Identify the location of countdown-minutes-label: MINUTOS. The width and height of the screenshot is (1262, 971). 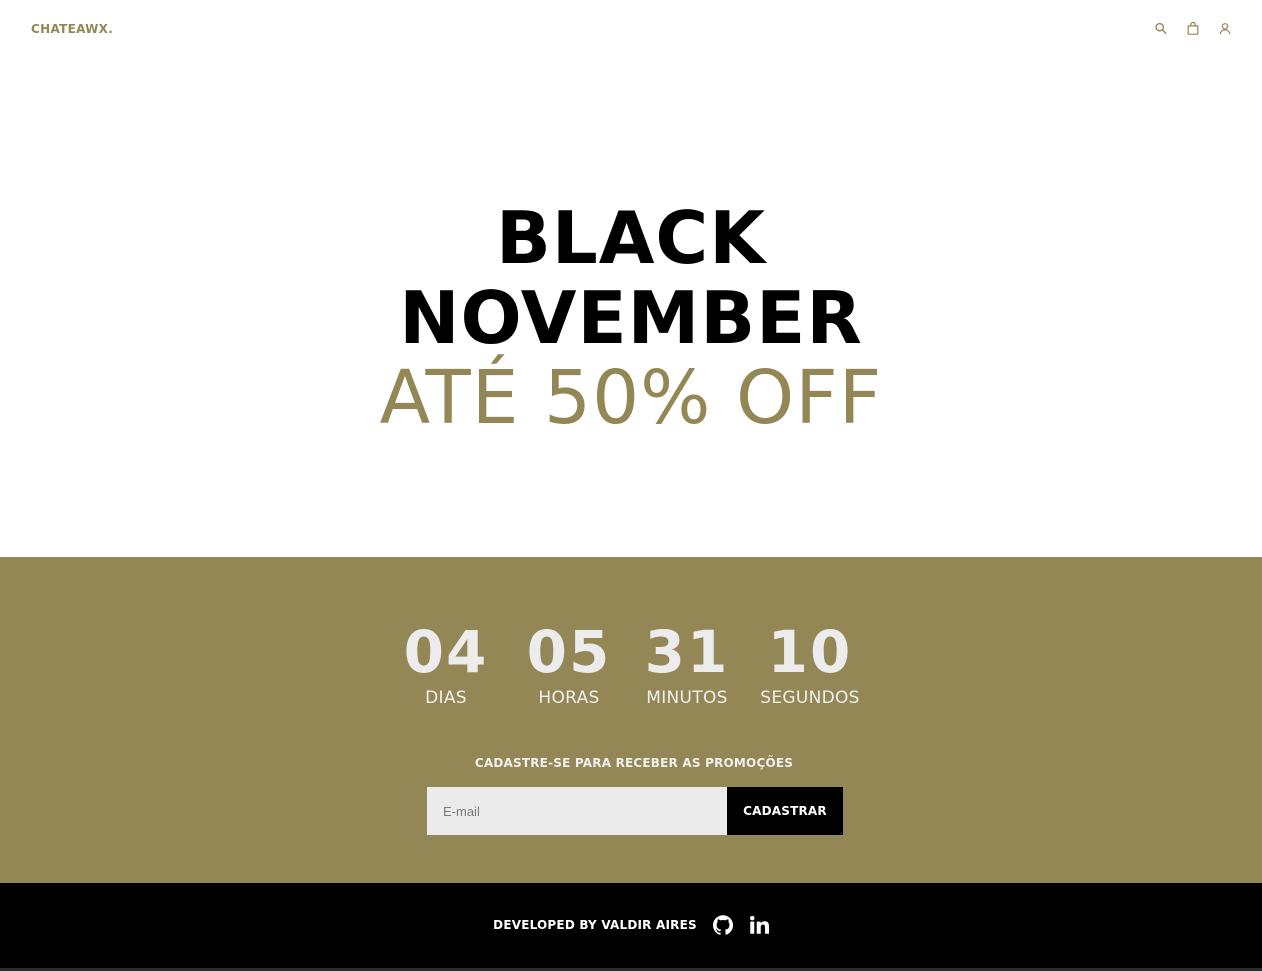
(687, 698).